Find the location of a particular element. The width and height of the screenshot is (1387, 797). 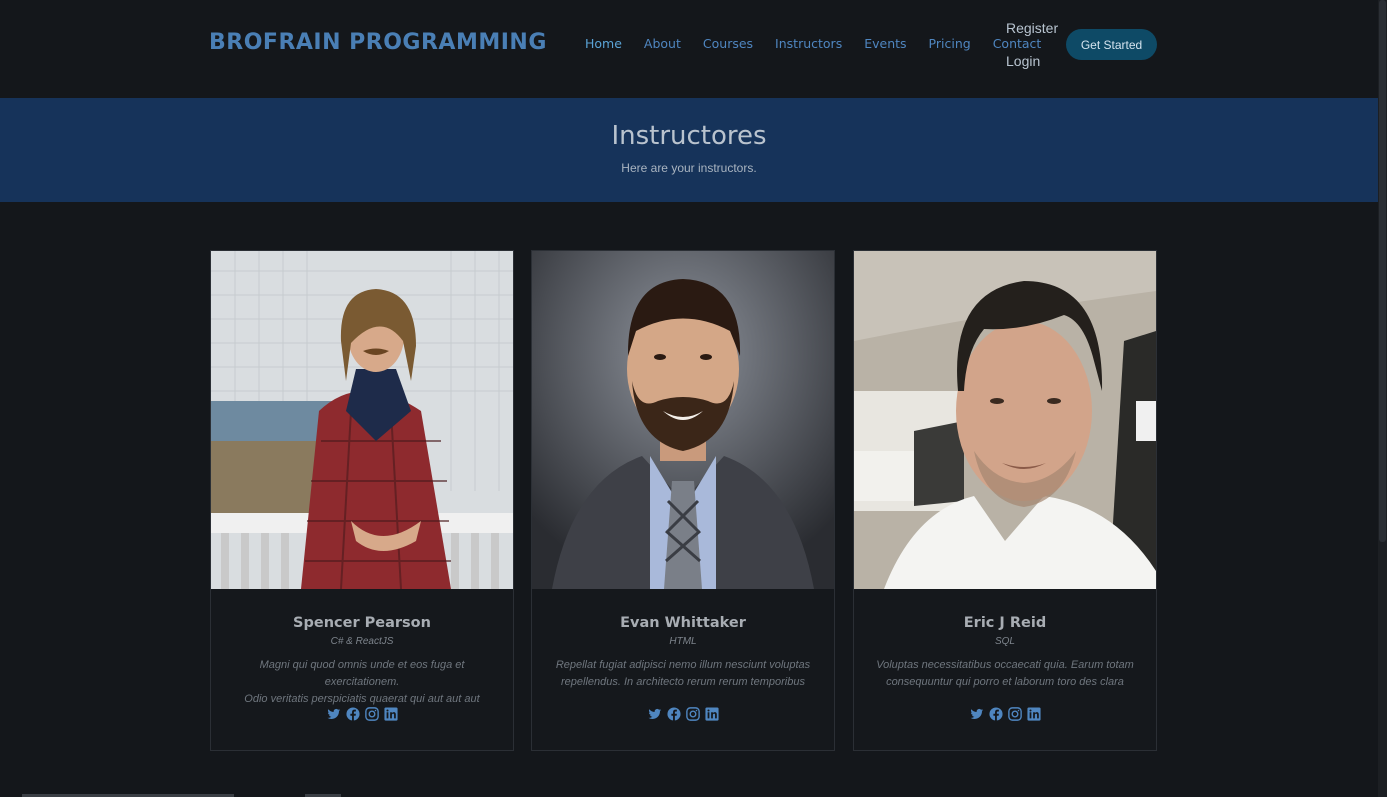

register-link: Register is located at coordinates (1036, 35).